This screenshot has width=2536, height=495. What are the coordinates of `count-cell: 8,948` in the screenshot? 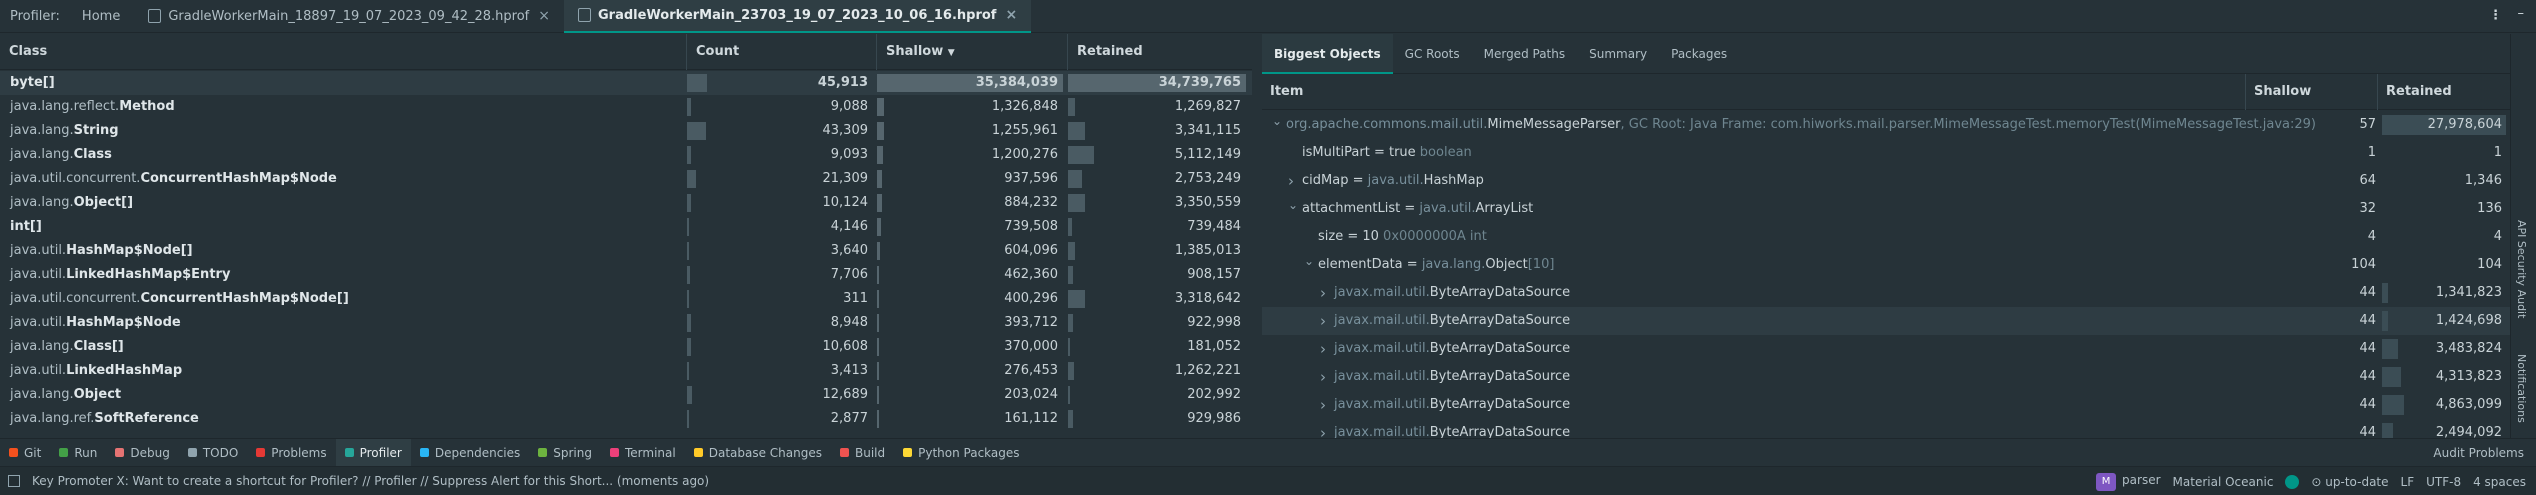 It's located at (781, 323).